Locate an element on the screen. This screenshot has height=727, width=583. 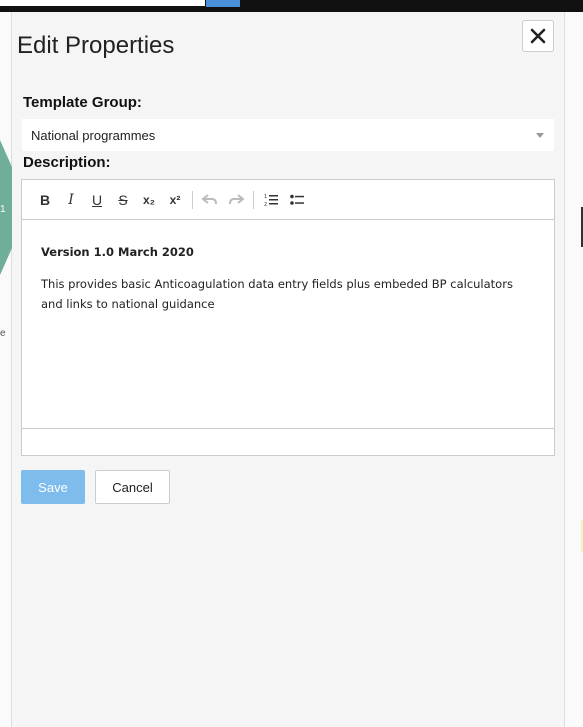
content-heading: Version 1.0 March 2020 is located at coordinates (117, 252).